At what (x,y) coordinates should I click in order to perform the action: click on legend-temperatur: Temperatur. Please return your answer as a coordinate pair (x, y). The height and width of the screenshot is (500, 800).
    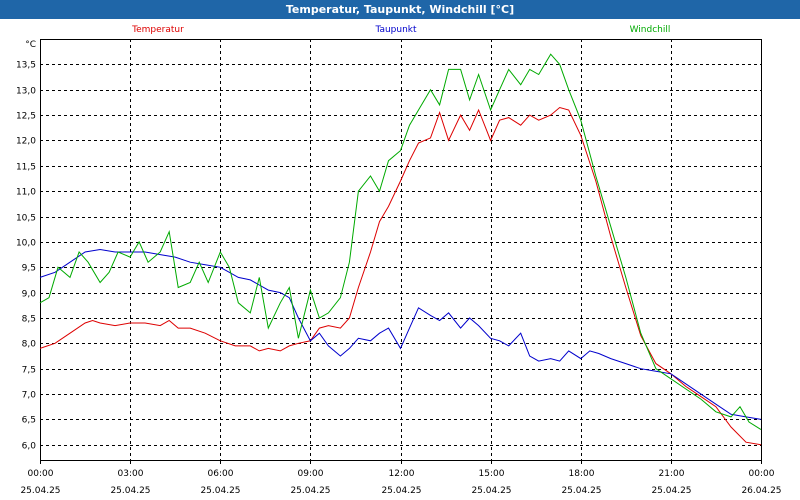
    Looking at the image, I should click on (157, 30).